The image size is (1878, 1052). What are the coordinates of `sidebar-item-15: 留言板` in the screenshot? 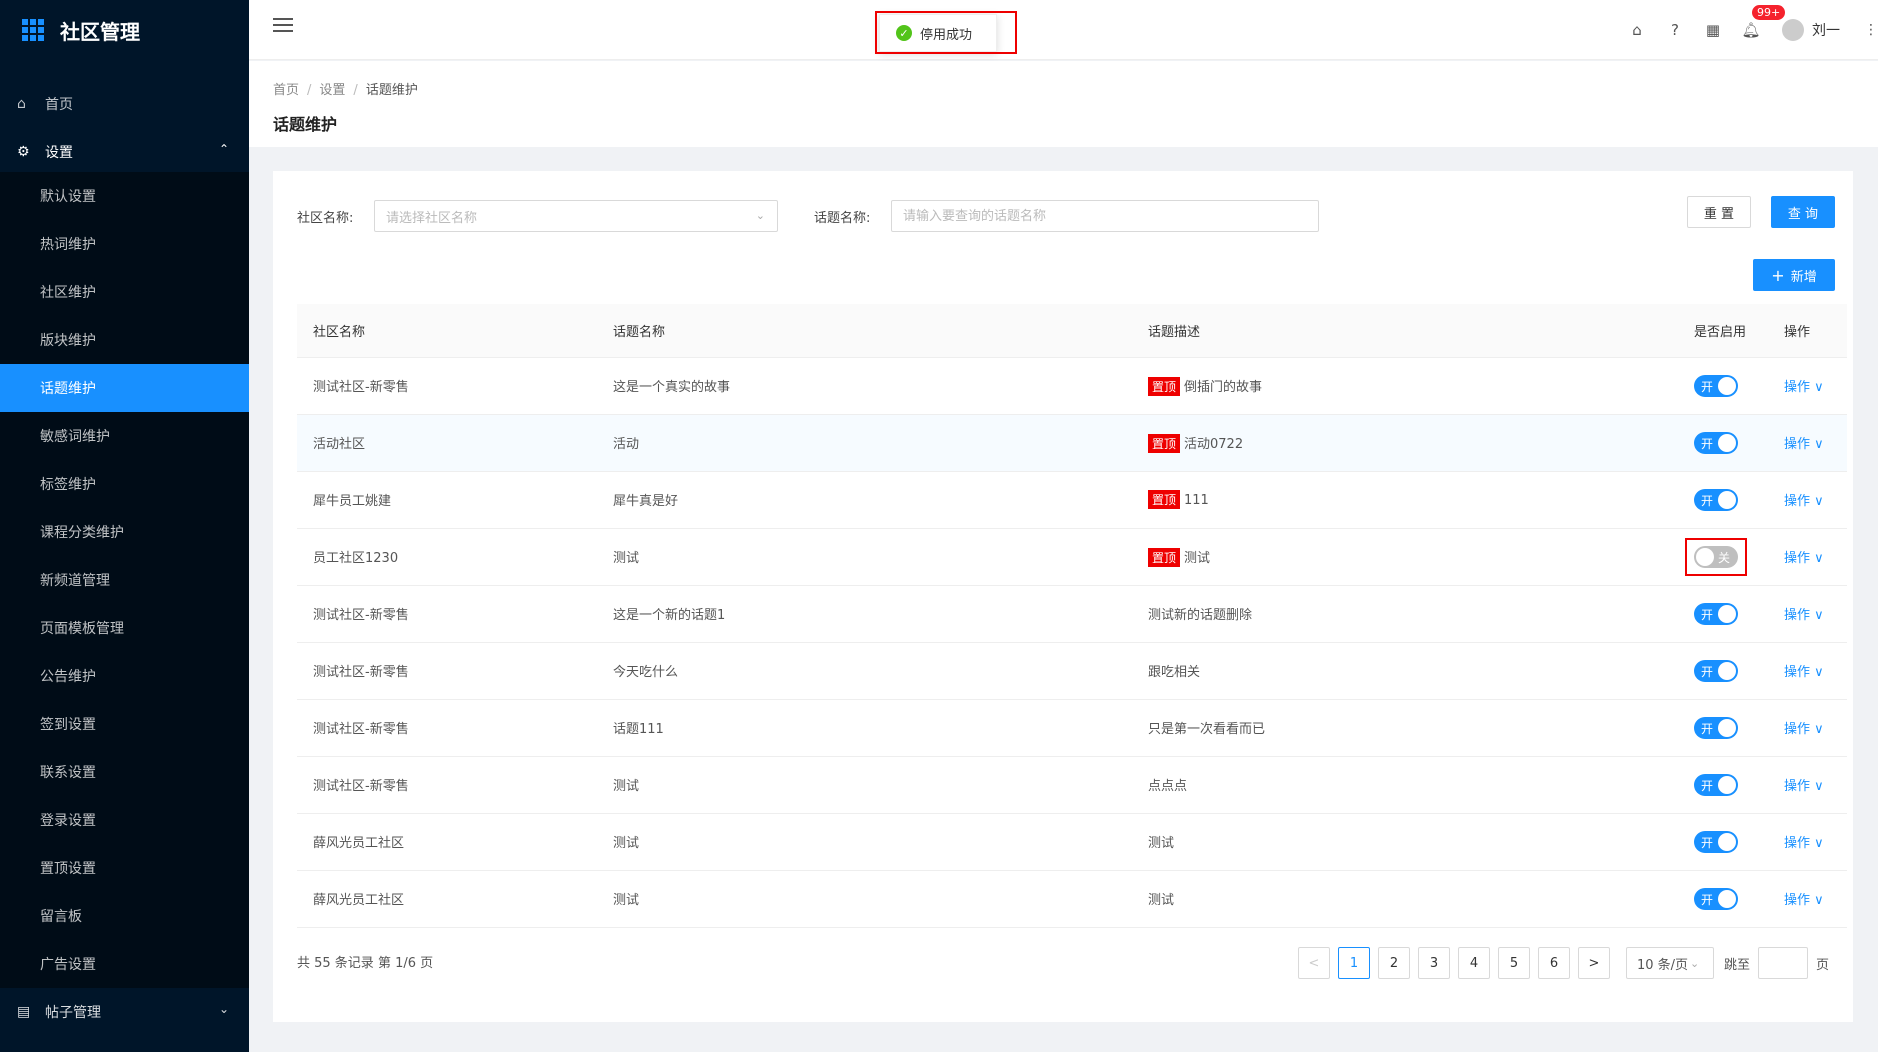 It's located at (124, 916).